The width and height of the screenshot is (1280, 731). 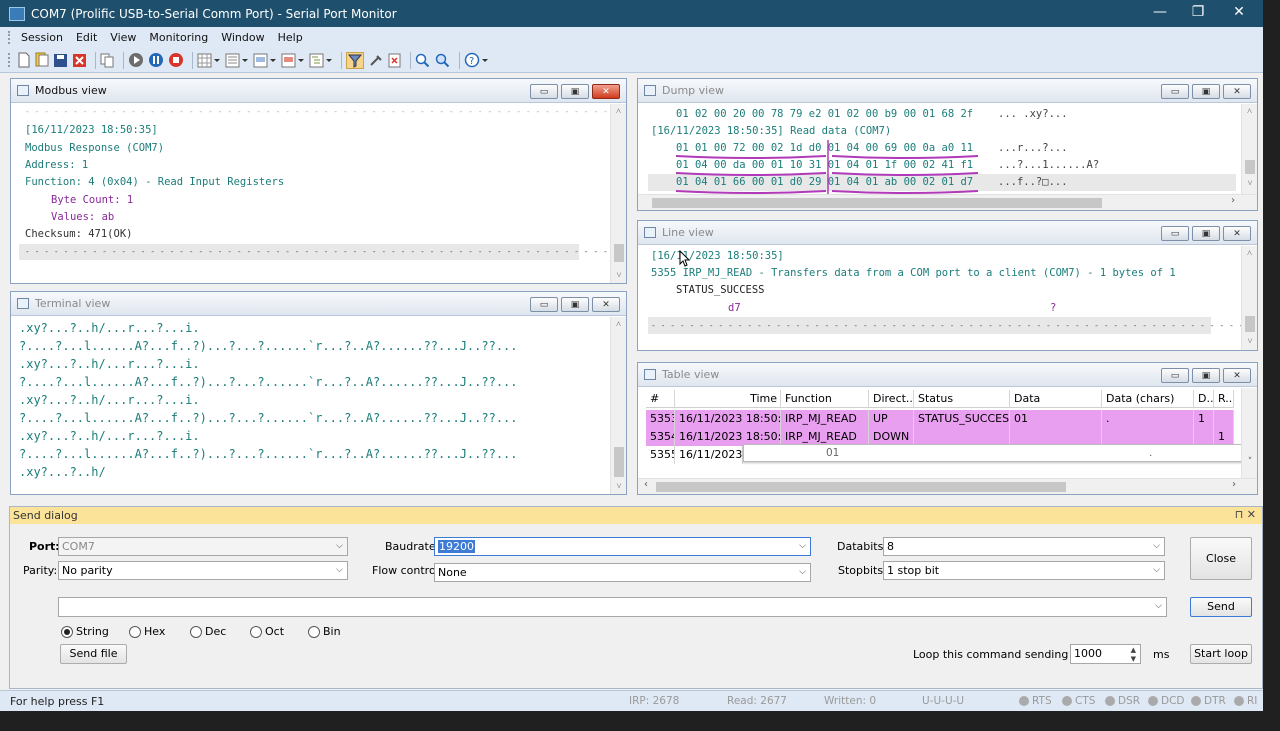 I want to click on mode-oct-radio: Oct, so click(x=267, y=631).